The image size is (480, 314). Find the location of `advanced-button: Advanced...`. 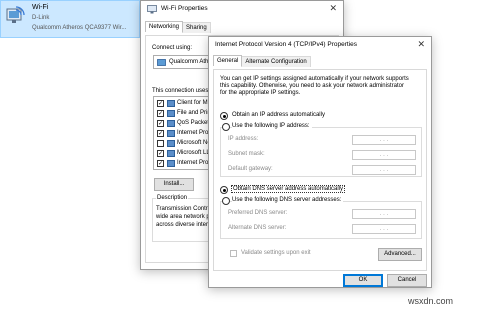

advanced-button: Advanced... is located at coordinates (400, 254).